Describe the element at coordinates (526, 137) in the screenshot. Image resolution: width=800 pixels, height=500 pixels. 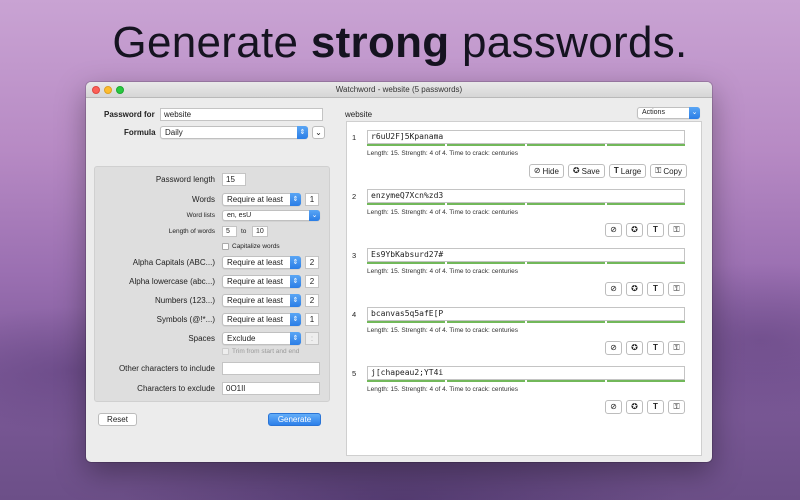
I see `password-field: r6uU2F]5Kpanama` at that location.